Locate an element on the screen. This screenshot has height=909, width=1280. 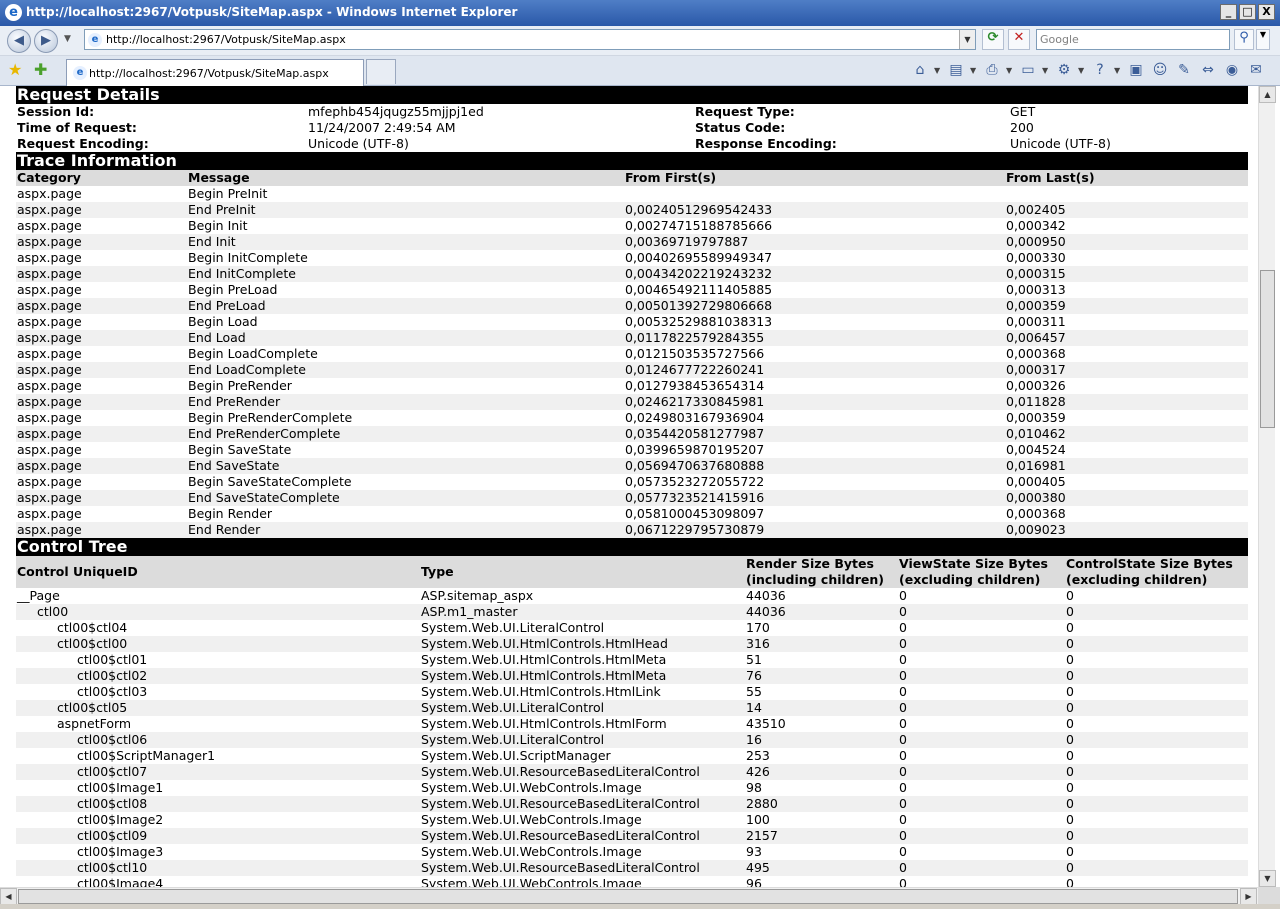
control-uniqueid: ctl00$ctl10 is located at coordinates (218, 868).